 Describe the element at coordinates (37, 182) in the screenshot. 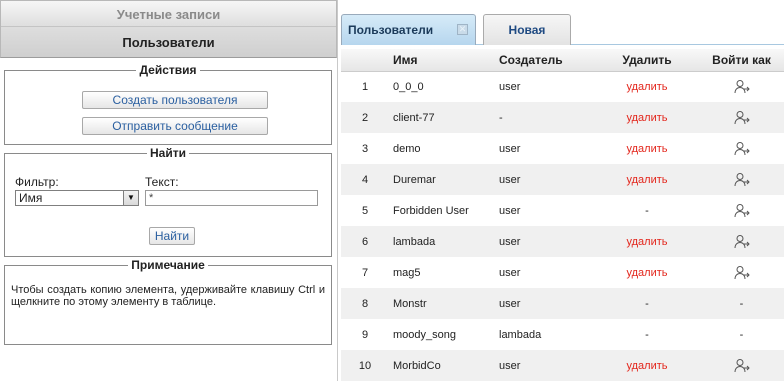

I see `filter-label: Фильтр:` at that location.